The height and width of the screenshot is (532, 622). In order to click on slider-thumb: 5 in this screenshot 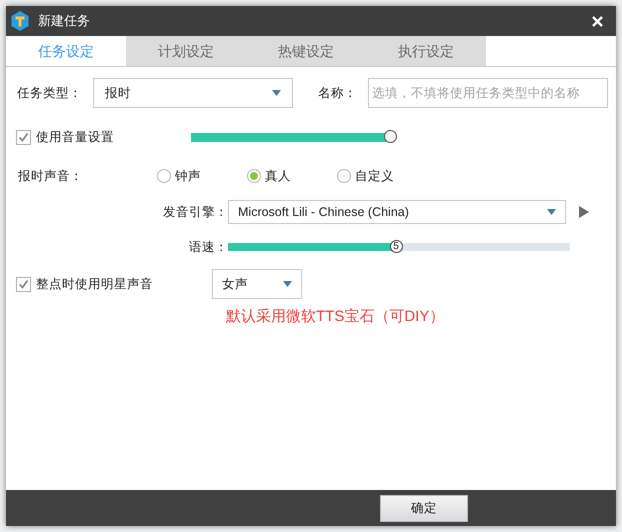, I will do `click(396, 246)`.